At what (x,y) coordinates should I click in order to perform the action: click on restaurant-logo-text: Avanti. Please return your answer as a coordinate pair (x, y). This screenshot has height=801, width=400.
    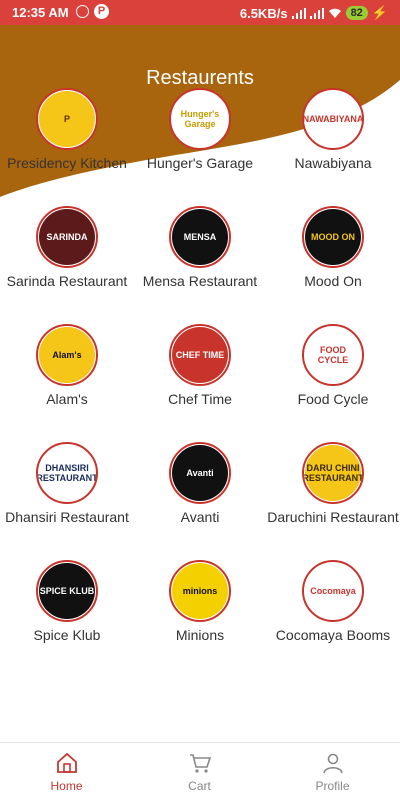
    Looking at the image, I should click on (200, 473).